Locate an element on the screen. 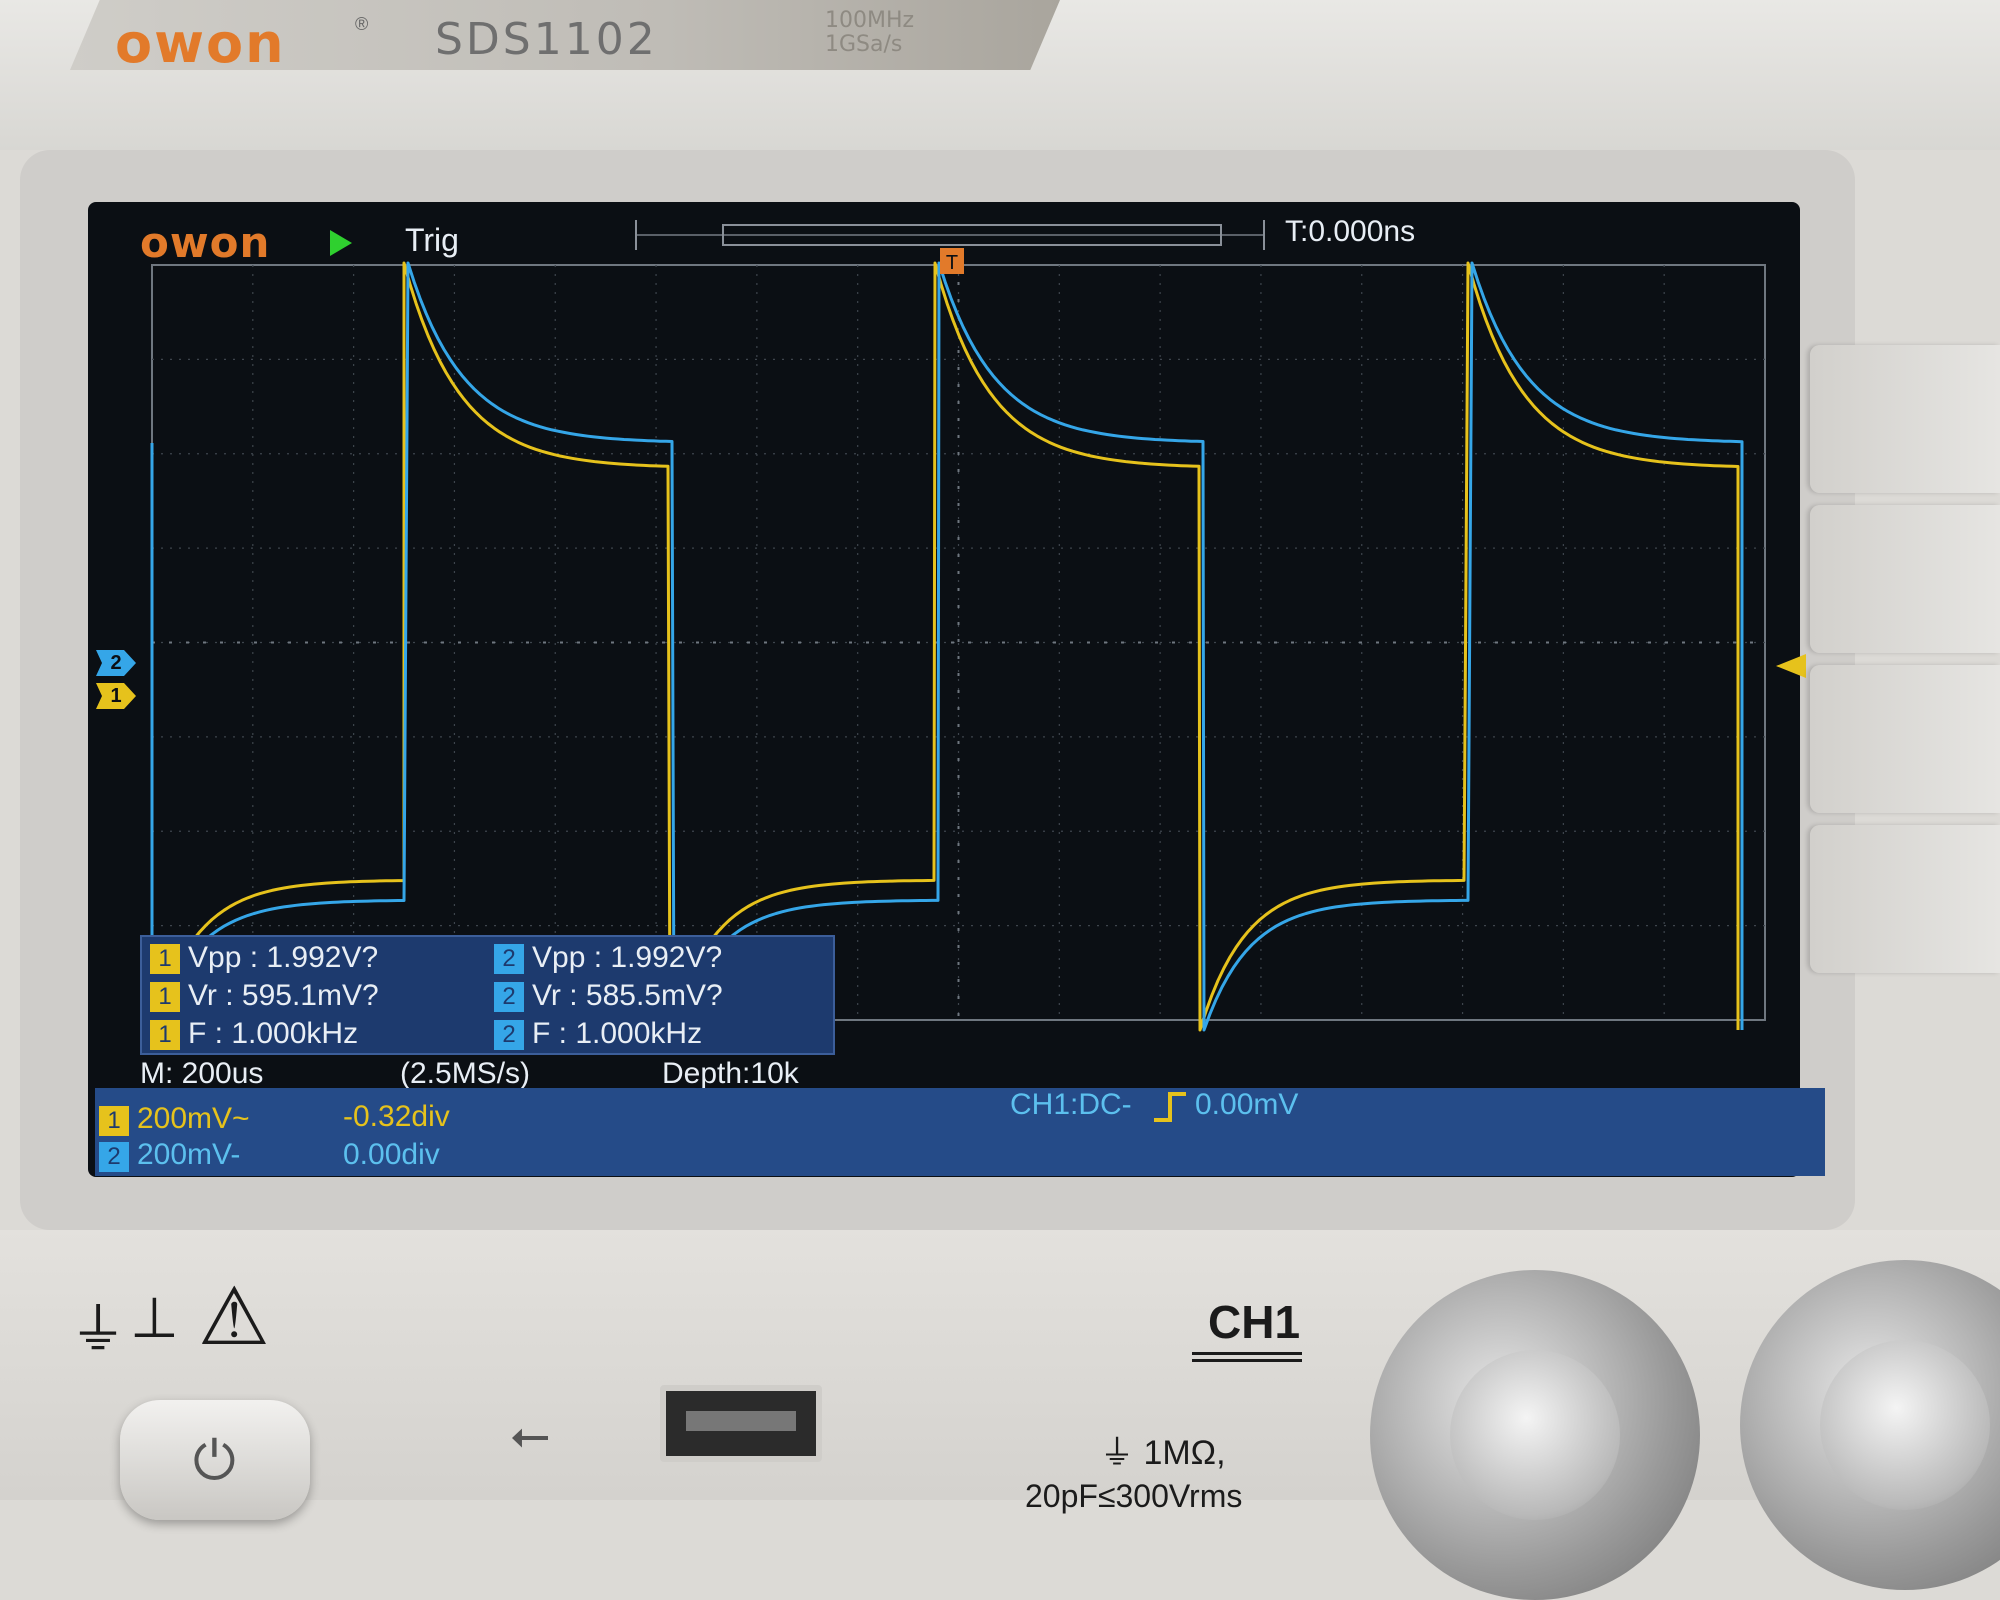 The height and width of the screenshot is (1600, 2000). ch1-label-underline is located at coordinates (1247, 1357).